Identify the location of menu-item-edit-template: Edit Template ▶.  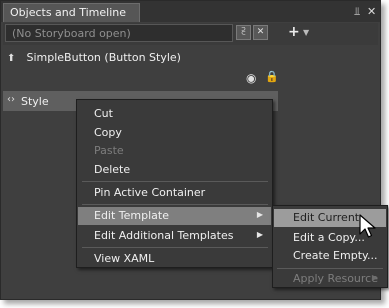
(174, 216).